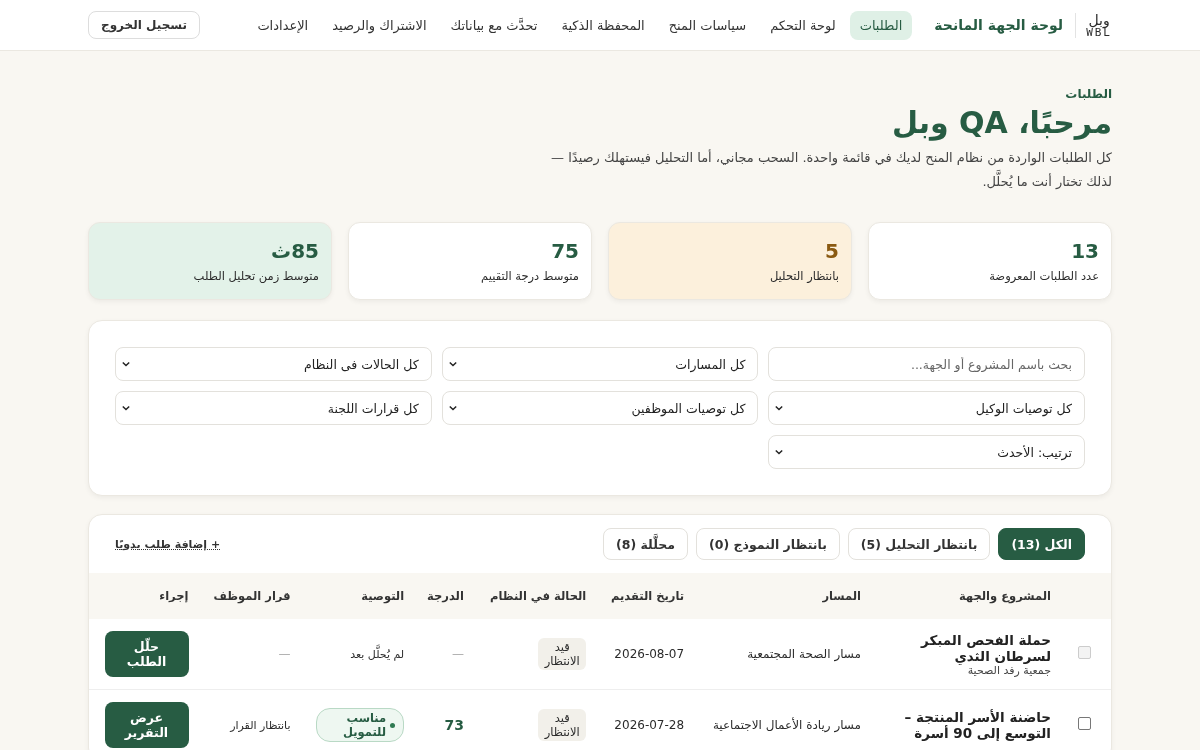  I want to click on table-cell: مسار الصحة المجتمعية, so click(804, 654).